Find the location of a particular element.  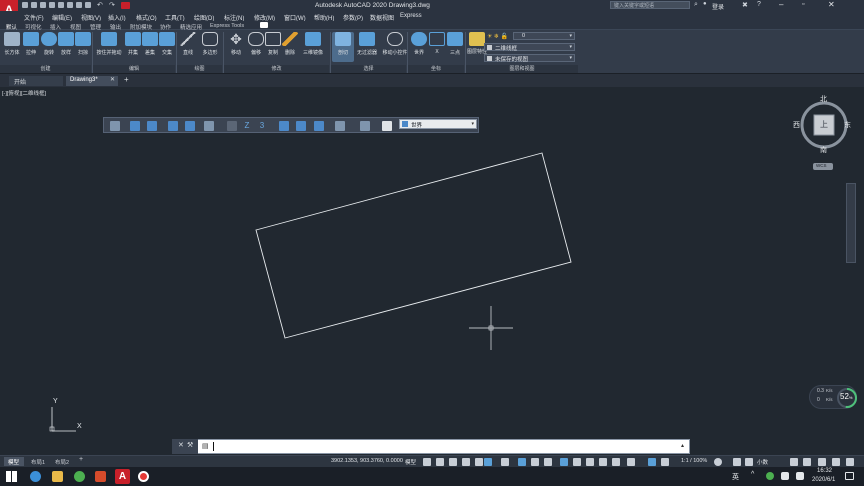

gear-icon is located at coordinates (718, 462).